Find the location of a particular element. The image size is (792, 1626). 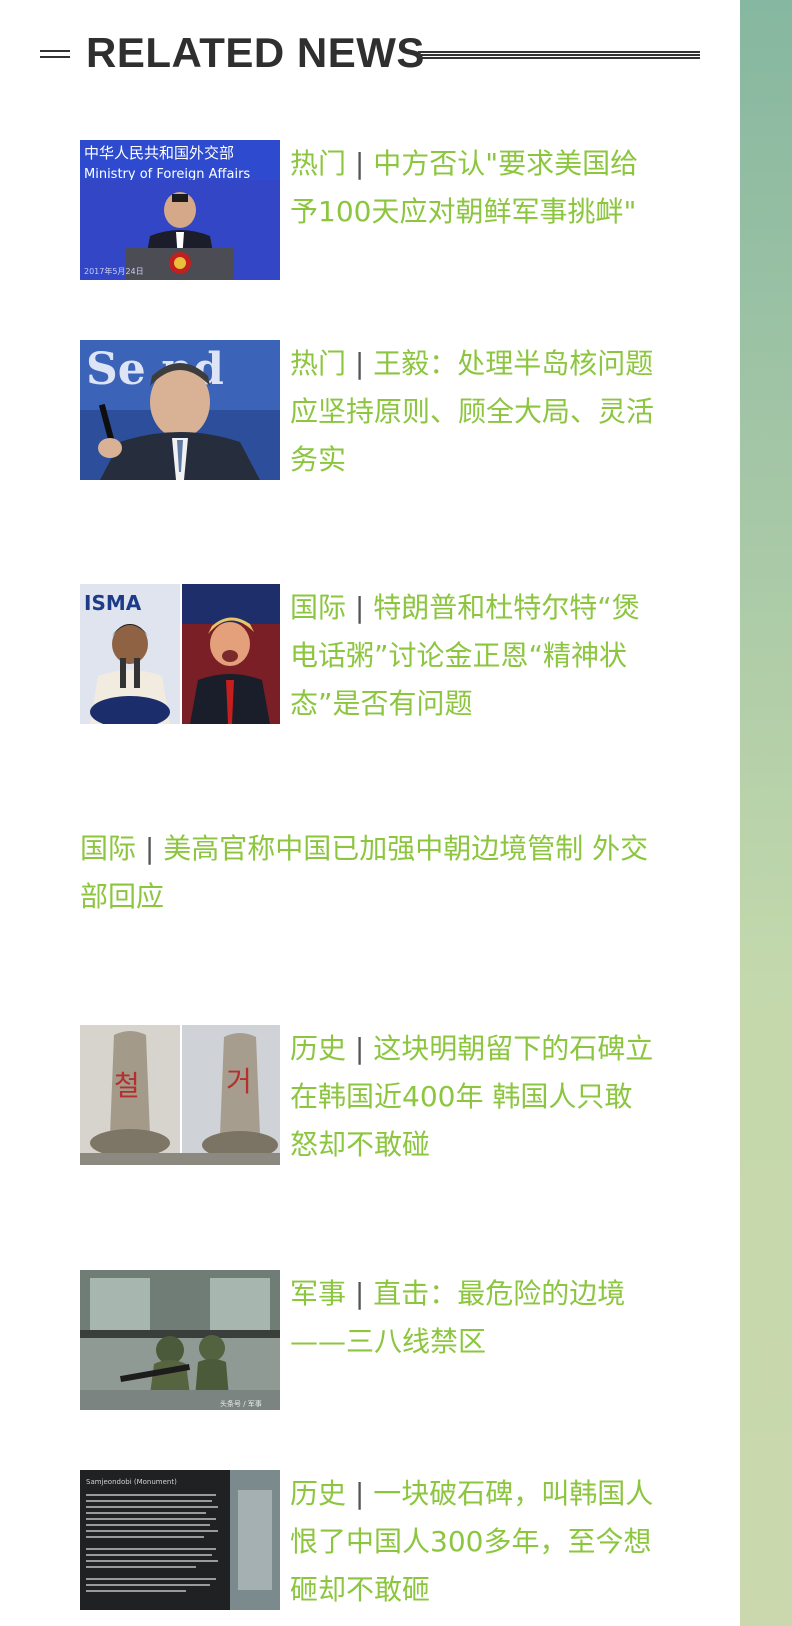

official-portrait-image: Se nd is located at coordinates (180, 410).